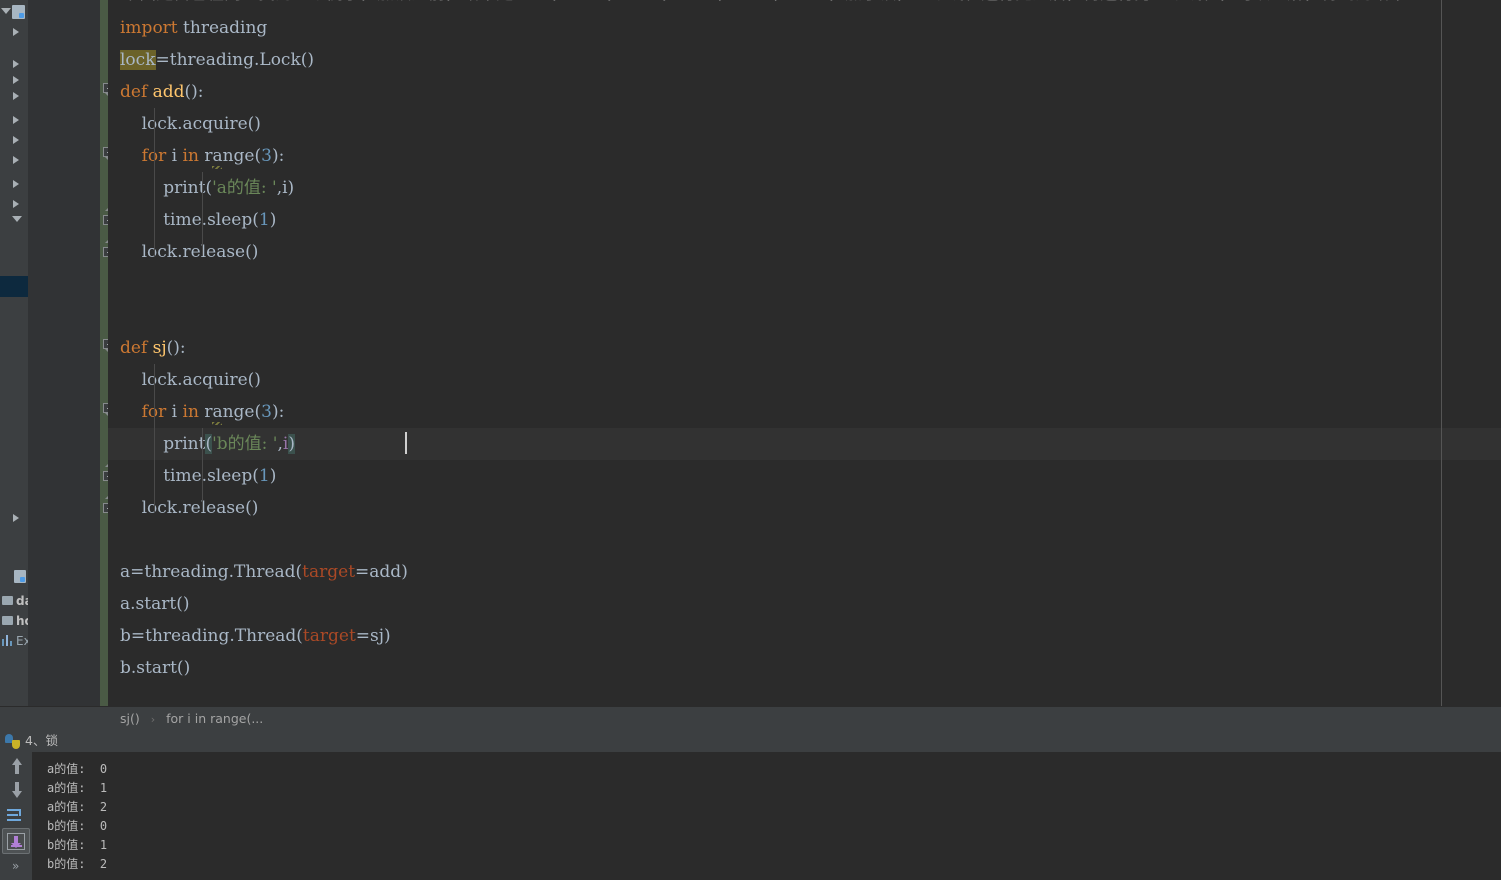 The image size is (1501, 880). What do you see at coordinates (159, 348) in the screenshot?
I see `code-token: sj` at bounding box center [159, 348].